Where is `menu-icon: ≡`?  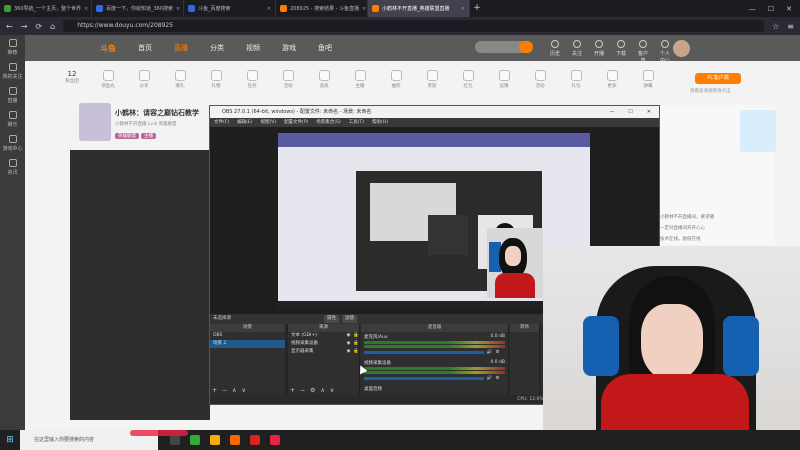
menu-icon: ≡ is located at coordinates (790, 26).